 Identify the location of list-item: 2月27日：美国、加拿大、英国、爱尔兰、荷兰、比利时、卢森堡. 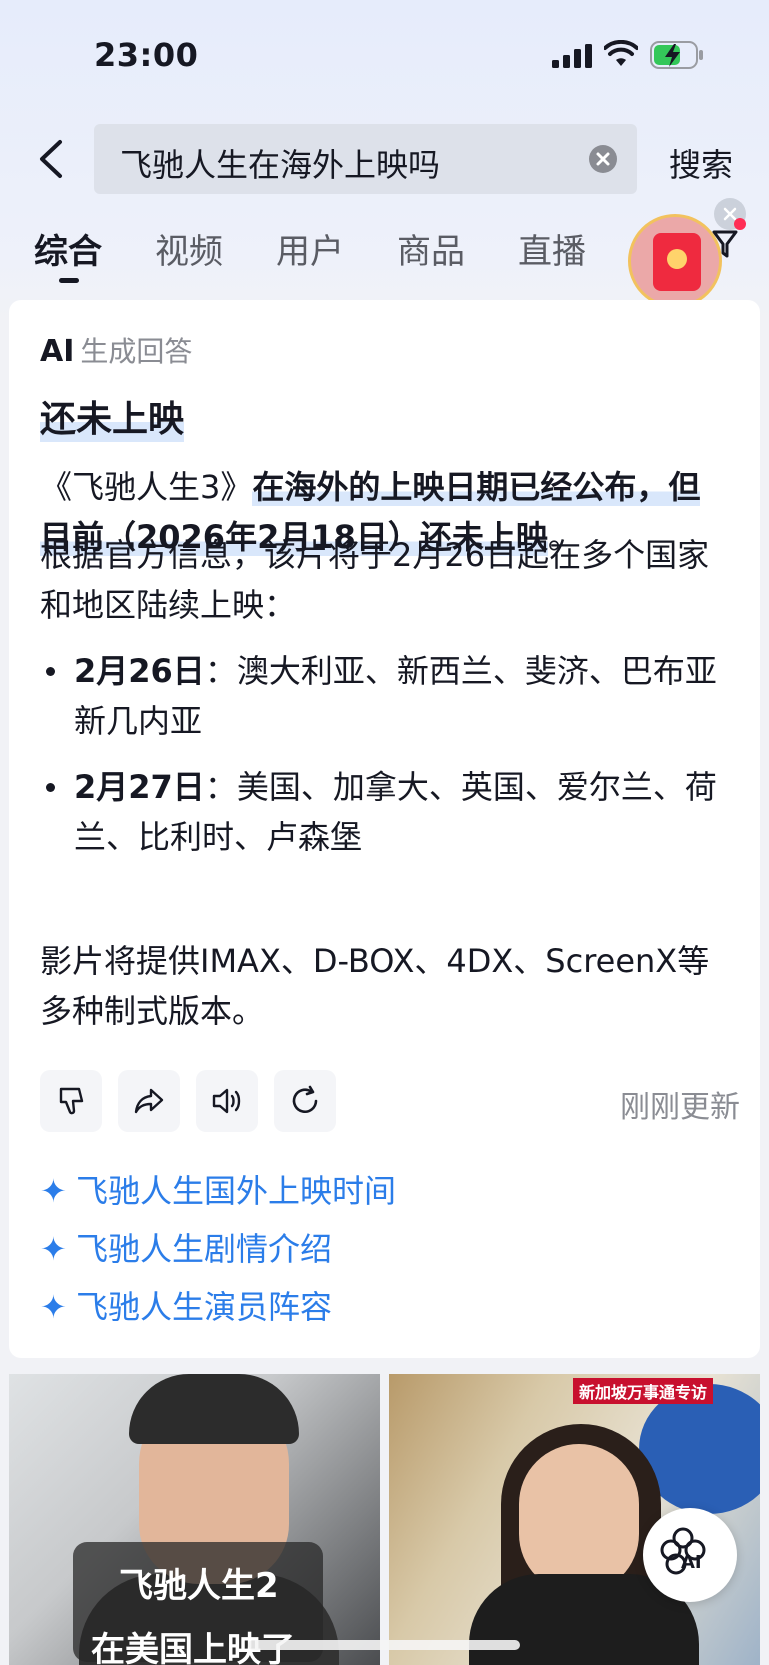
(385, 812).